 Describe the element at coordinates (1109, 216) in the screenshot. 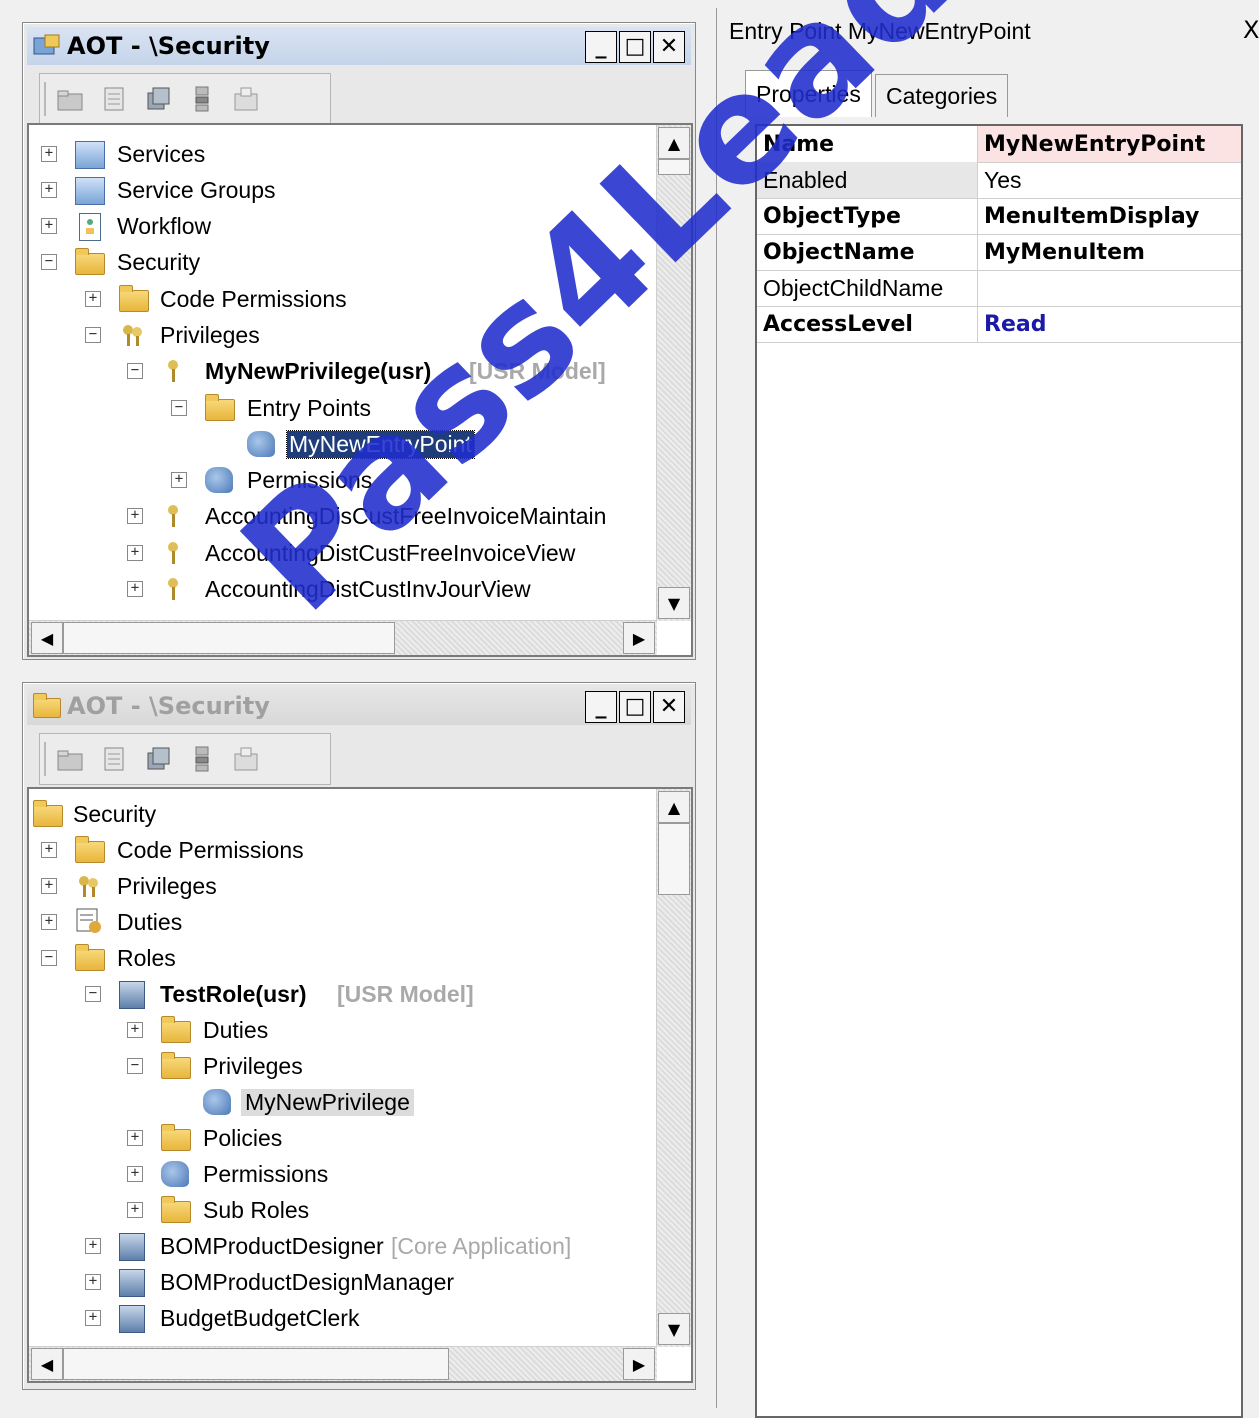

I see `property-value: MenuItemDisplay` at that location.